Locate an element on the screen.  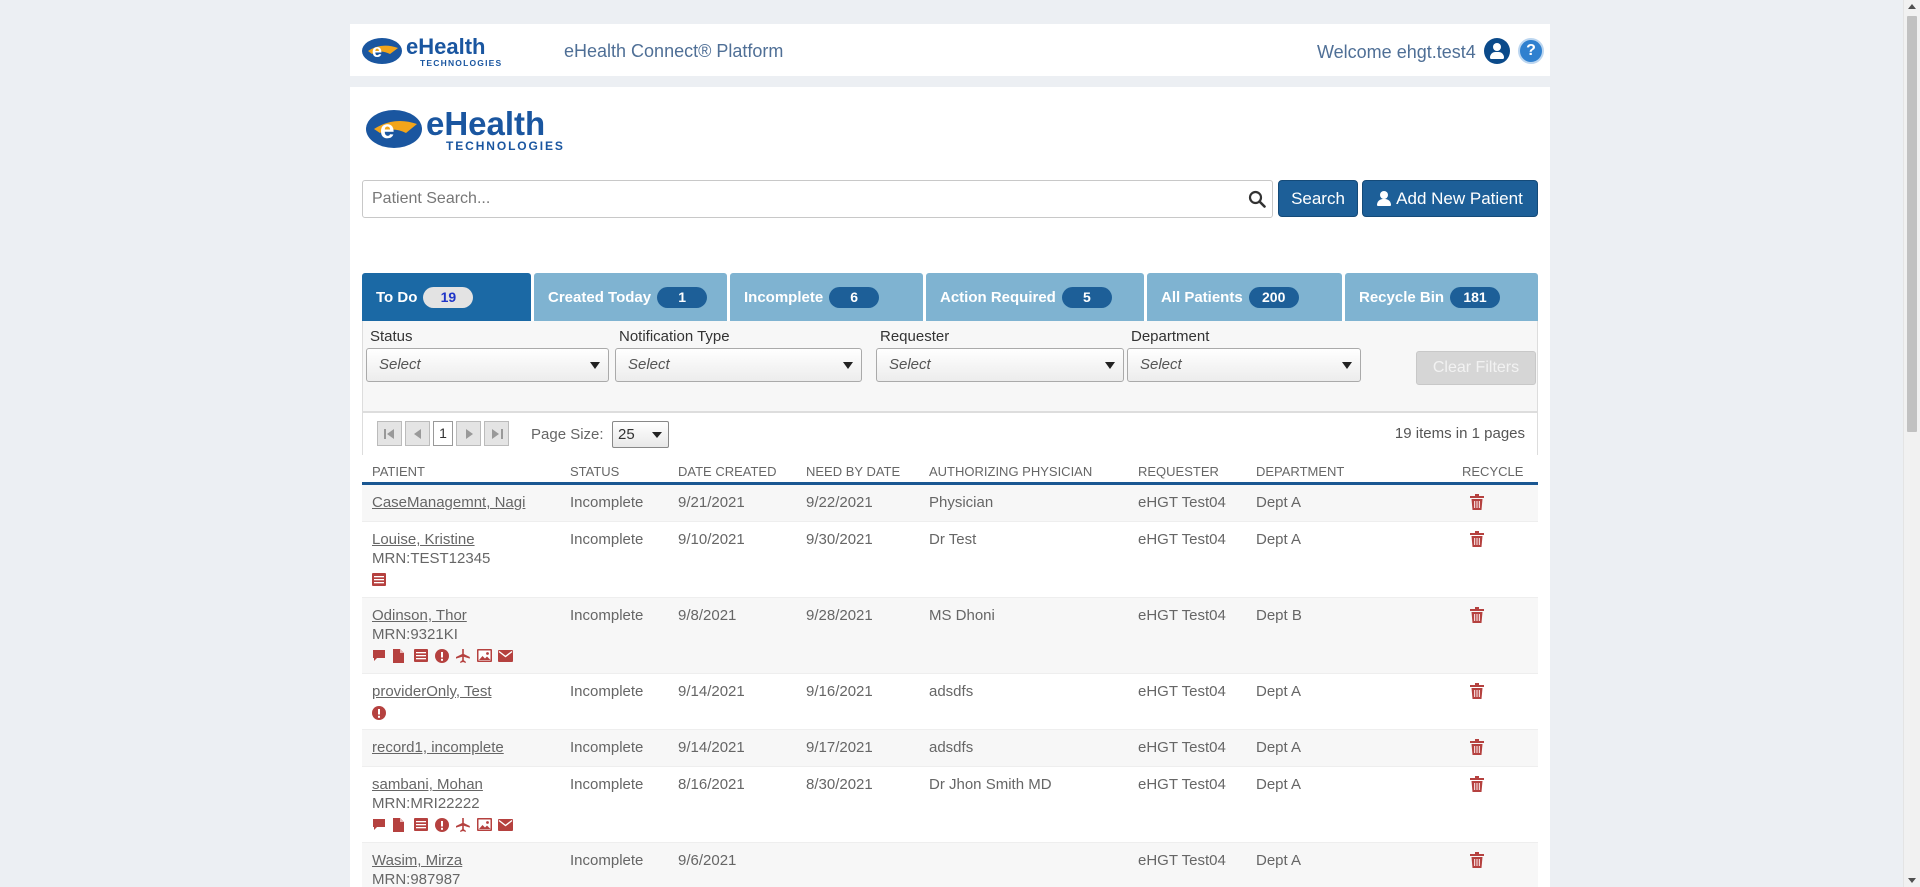
col-header-department: DEPARTMENT is located at coordinates (1300, 471).